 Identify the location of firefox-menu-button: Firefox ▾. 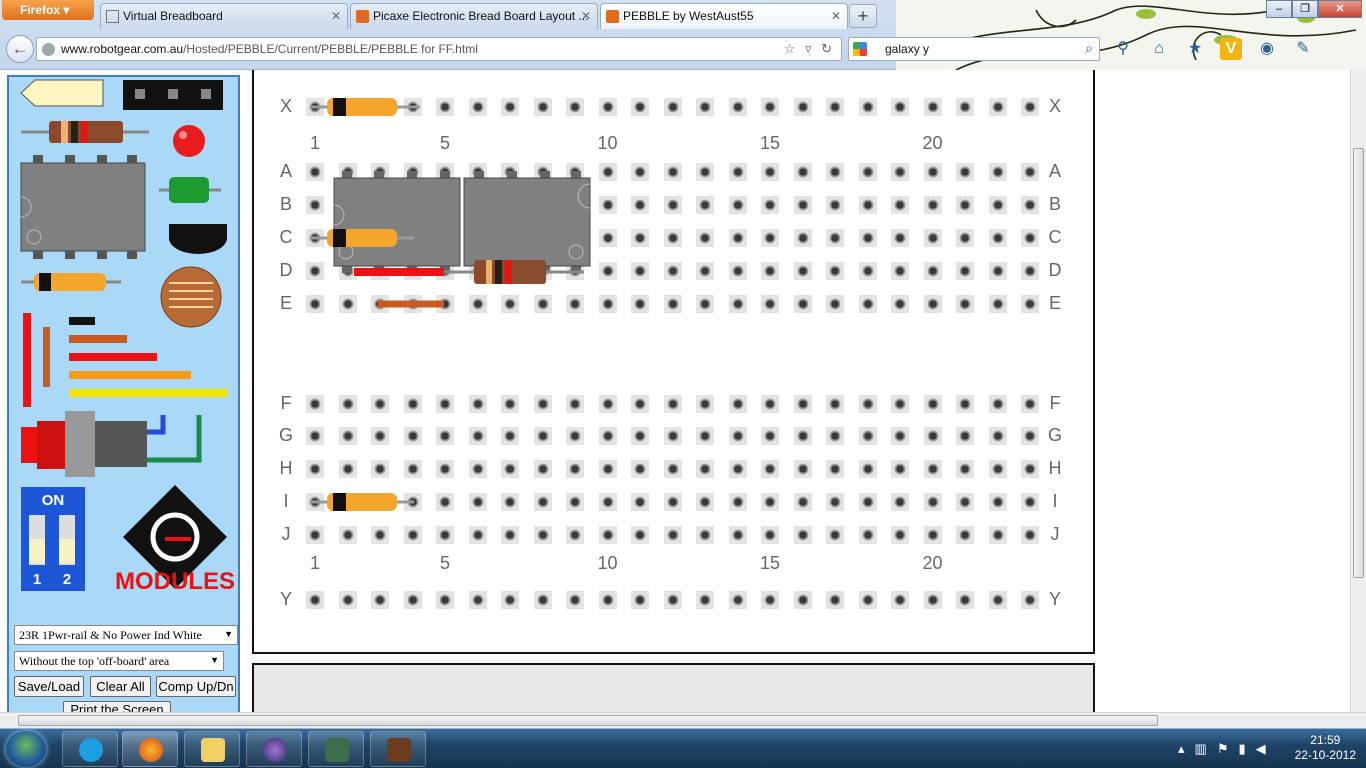
(48, 10).